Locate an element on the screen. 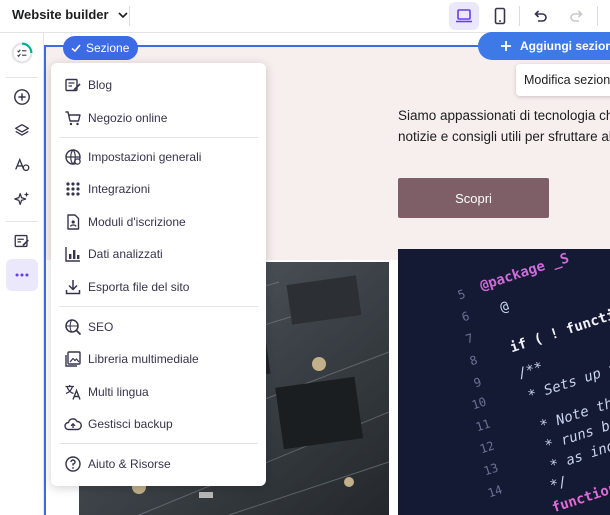  top-bar: Website builder is located at coordinates (305, 16).